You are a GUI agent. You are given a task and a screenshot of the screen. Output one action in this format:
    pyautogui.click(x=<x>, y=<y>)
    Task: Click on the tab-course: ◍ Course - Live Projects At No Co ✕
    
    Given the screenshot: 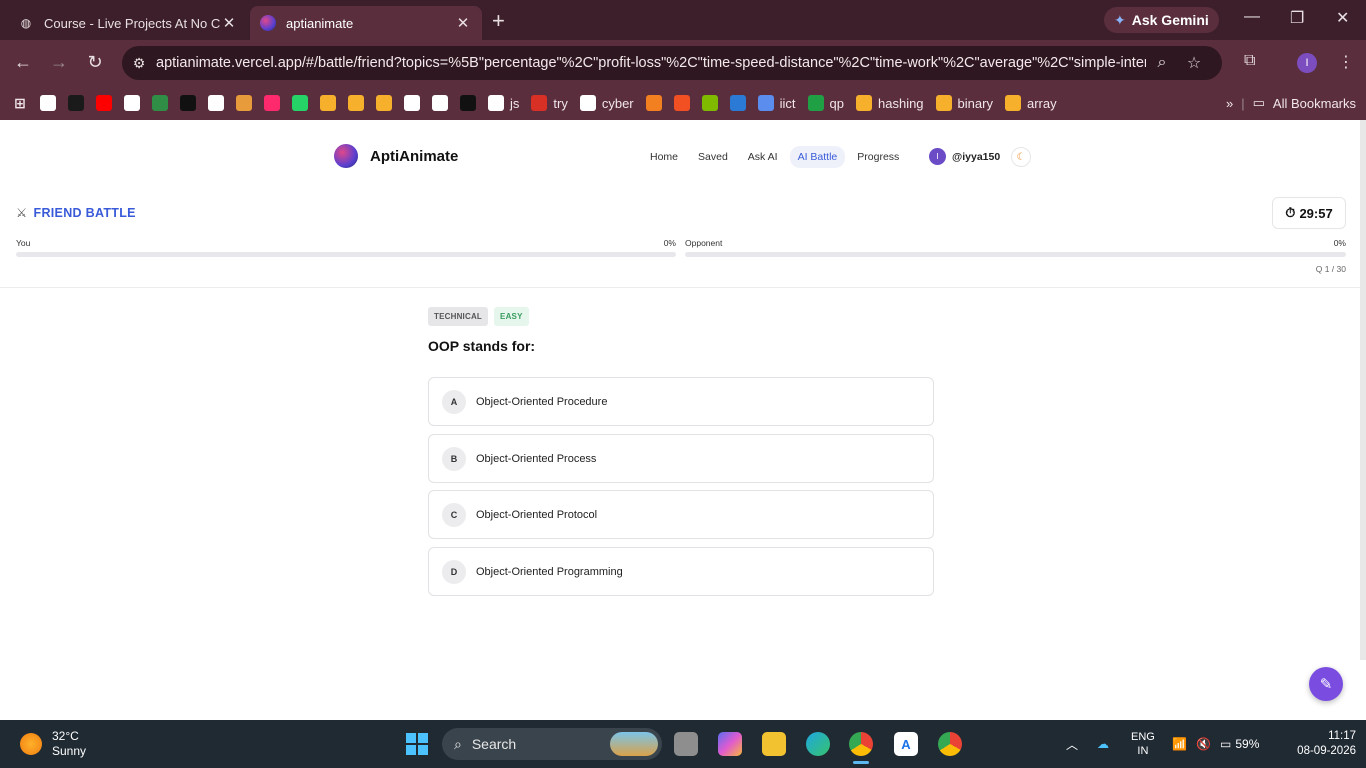 What is the action you would take?
    pyautogui.click(x=128, y=23)
    